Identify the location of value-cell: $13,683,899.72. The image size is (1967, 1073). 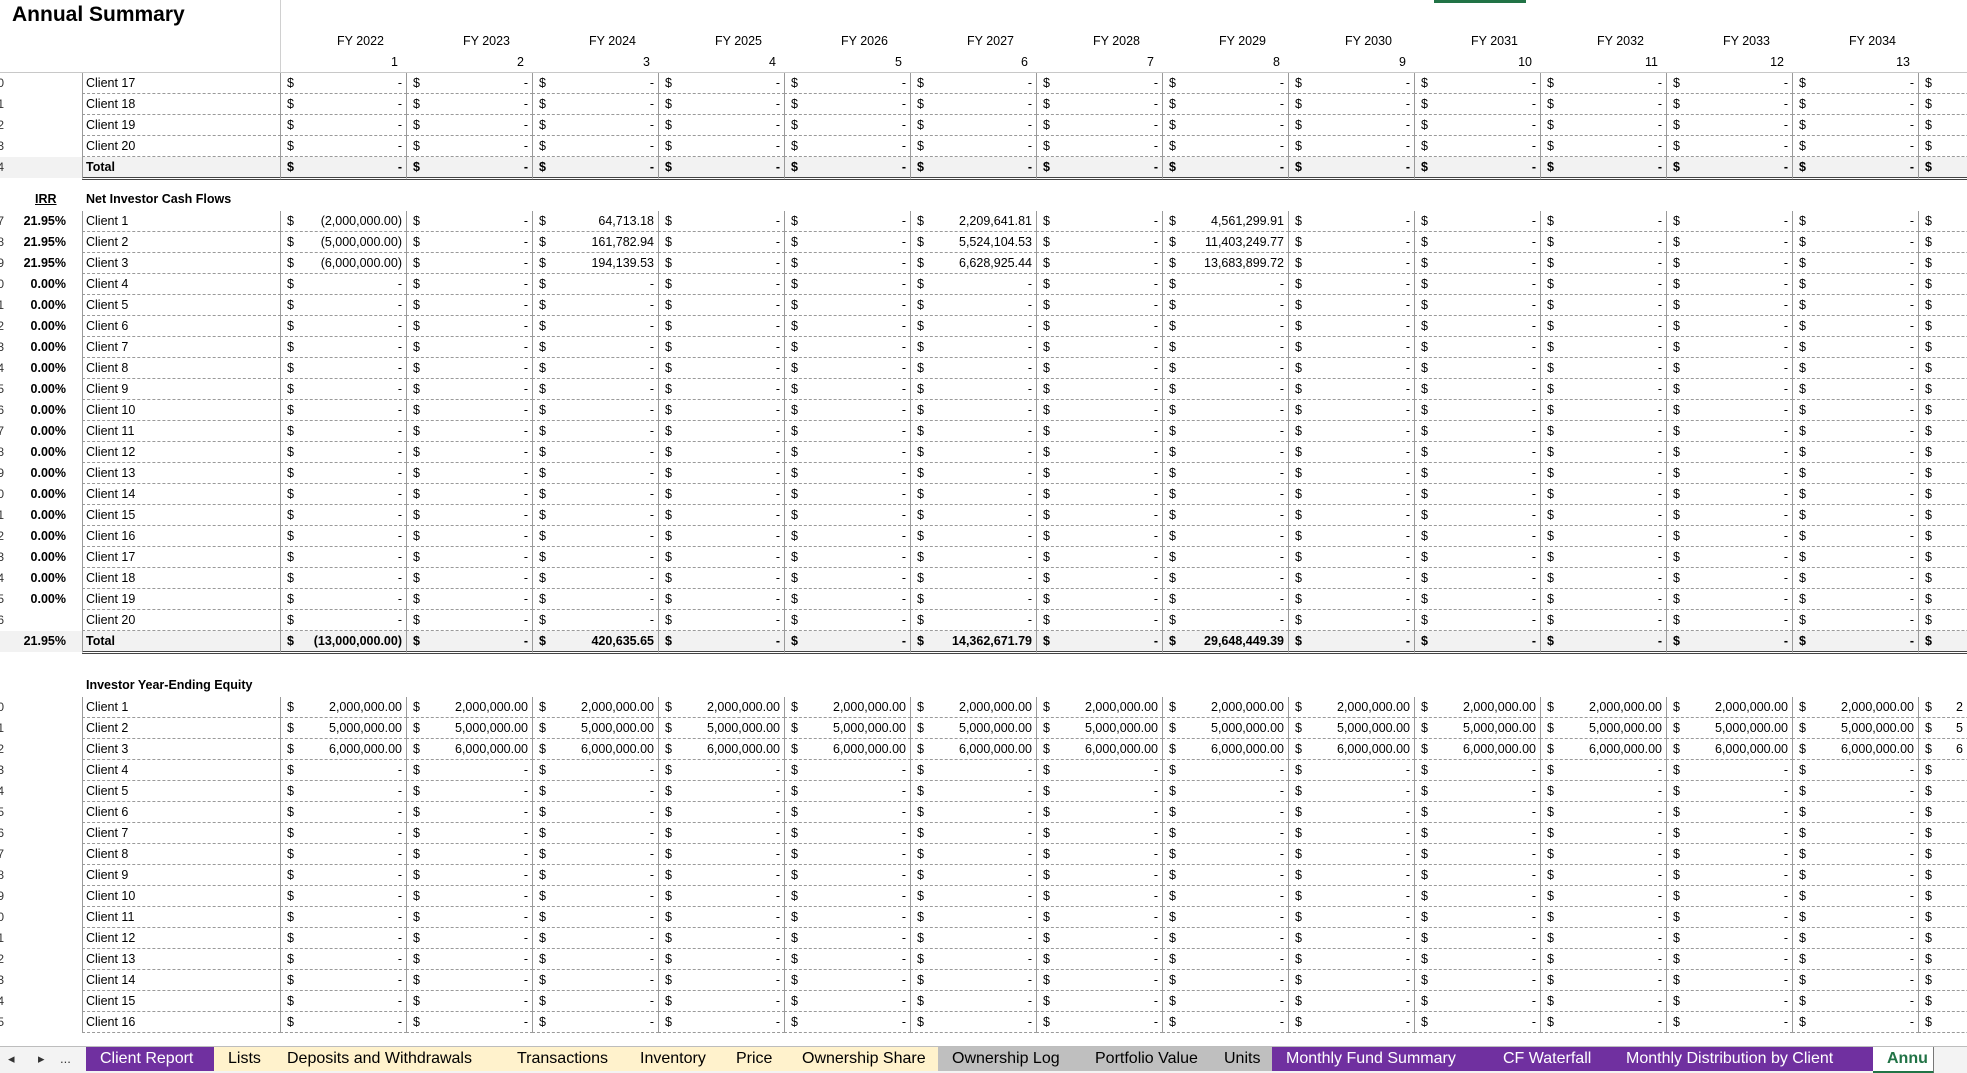
(1225, 263).